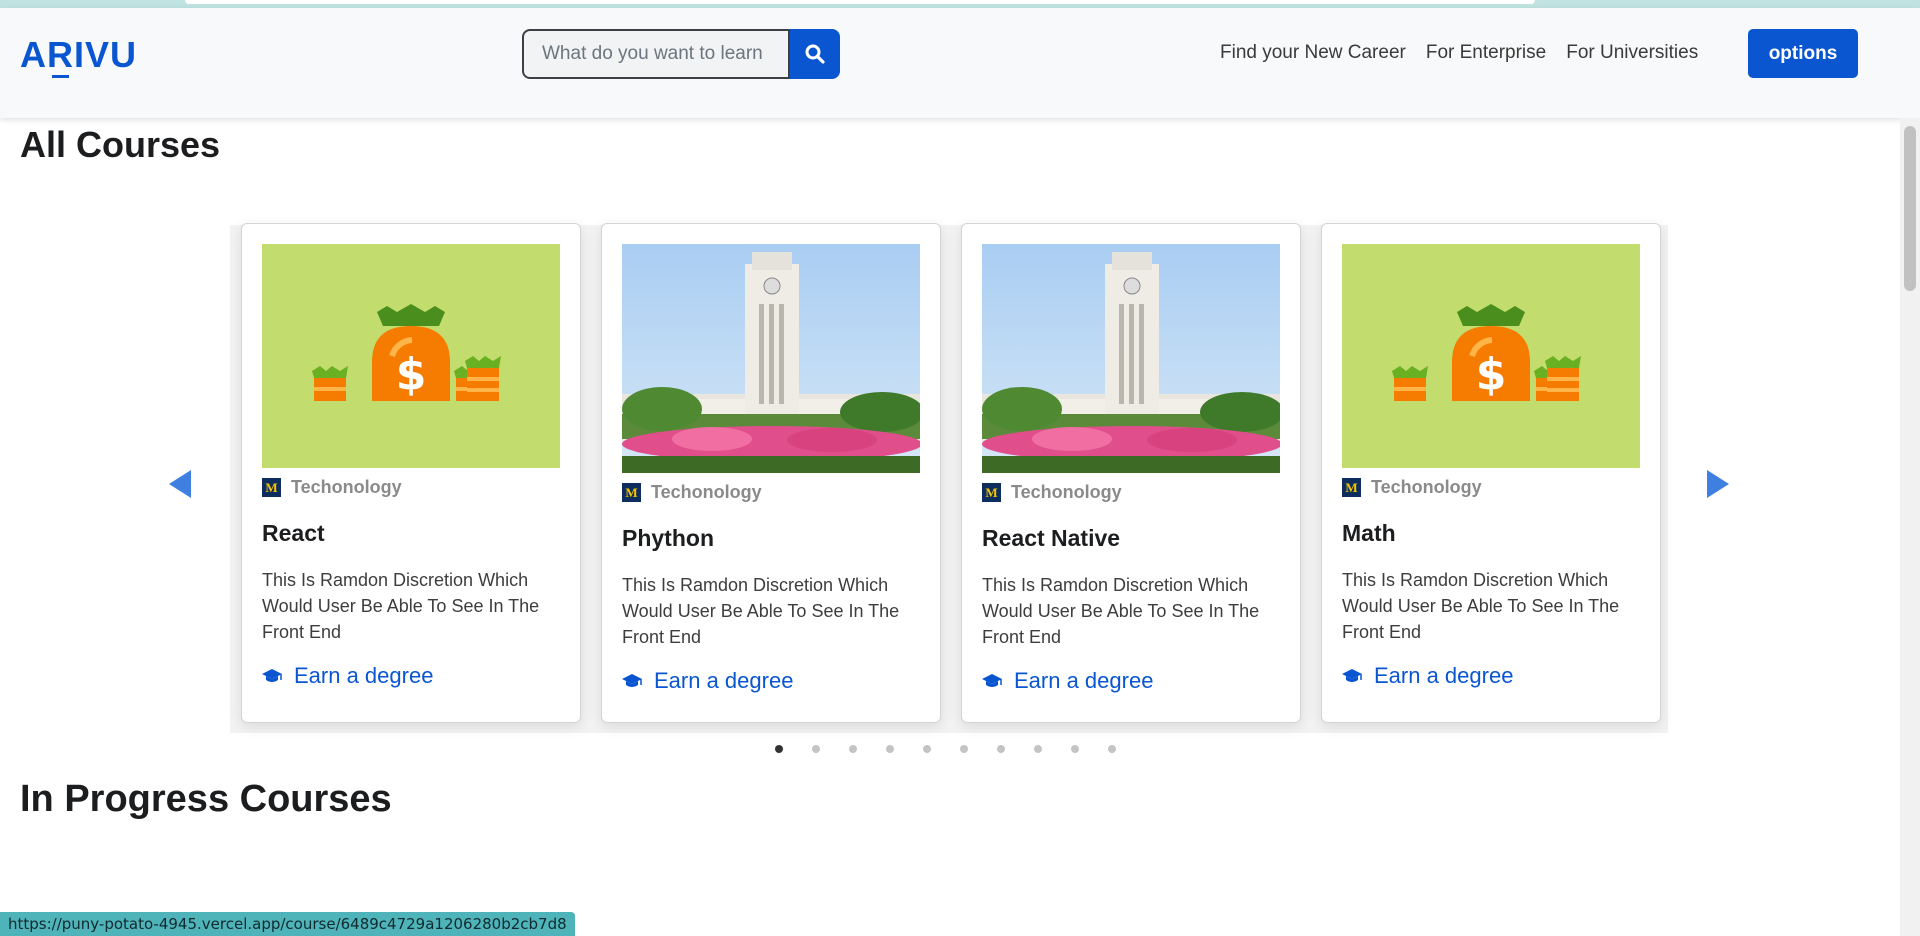 This screenshot has width=1920, height=936. What do you see at coordinates (1910, 208) in the screenshot?
I see `scrollbar-thumb` at bounding box center [1910, 208].